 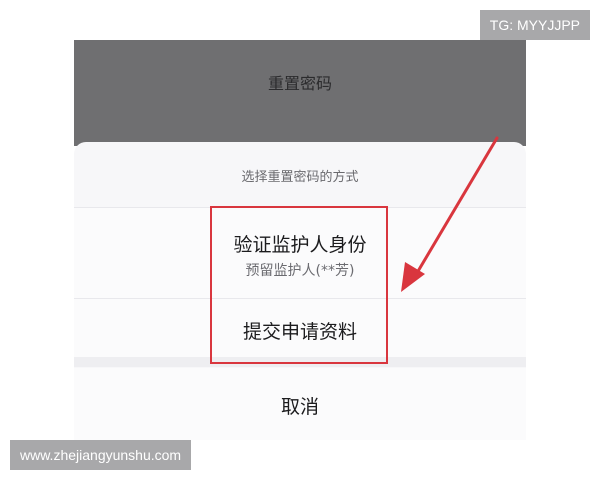 I want to click on telegram-watermark: TG: MYYJJPP, so click(x=534, y=25).